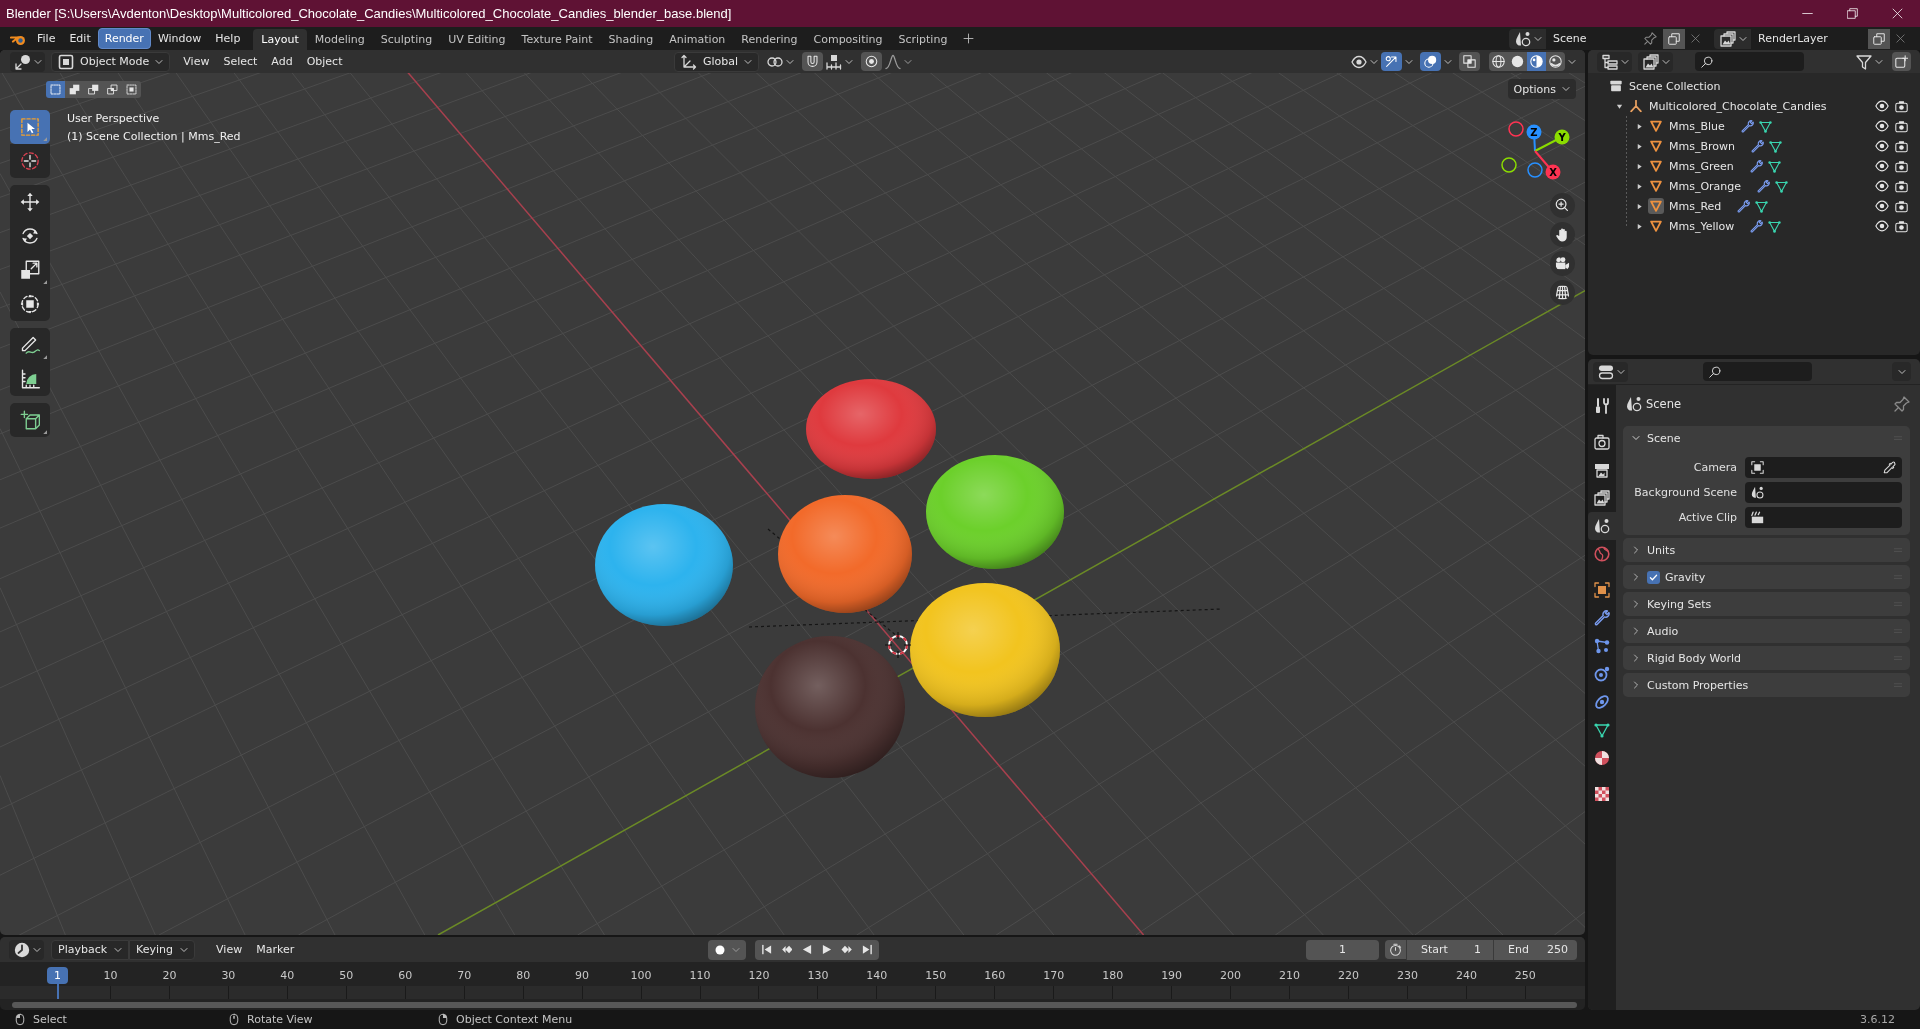 This screenshot has width=1920, height=1029. Describe the element at coordinates (1562, 137) in the screenshot. I see `axis-handle: Y` at that location.